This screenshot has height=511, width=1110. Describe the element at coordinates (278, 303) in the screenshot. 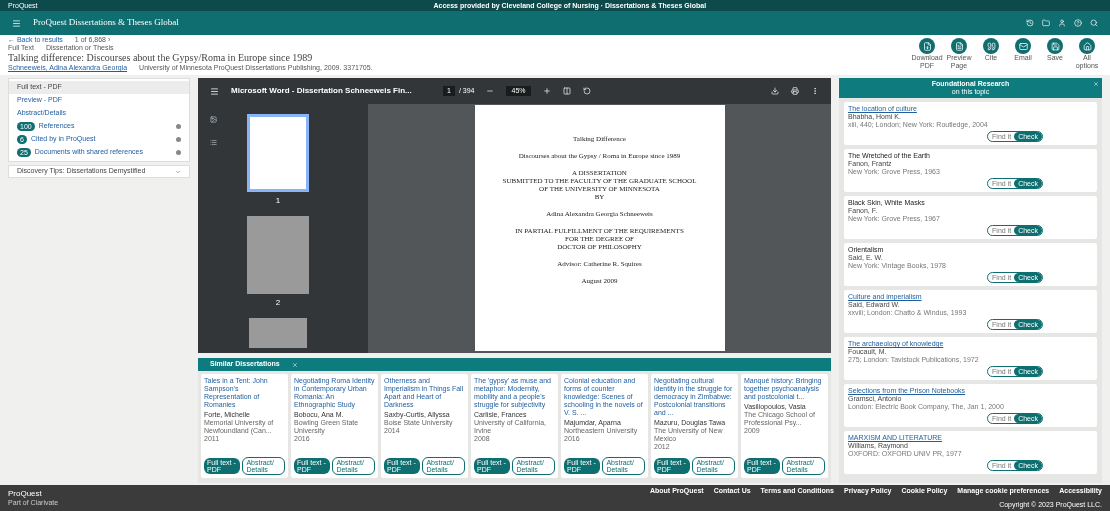

I see `page-number: 2` at that location.